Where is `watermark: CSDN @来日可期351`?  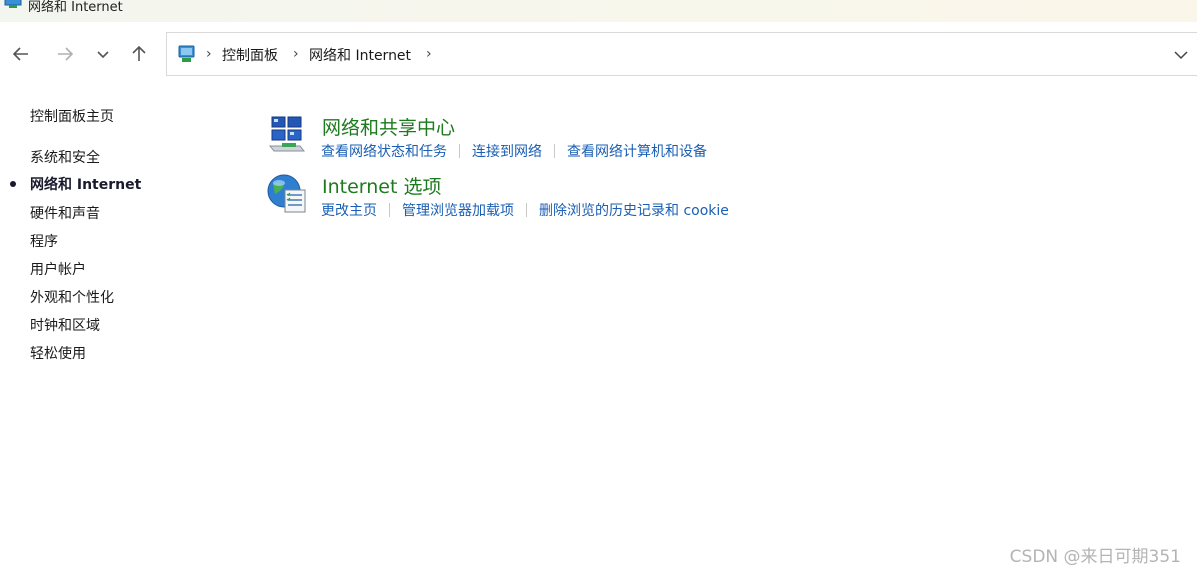 watermark: CSDN @来日可期351 is located at coordinates (1095, 557).